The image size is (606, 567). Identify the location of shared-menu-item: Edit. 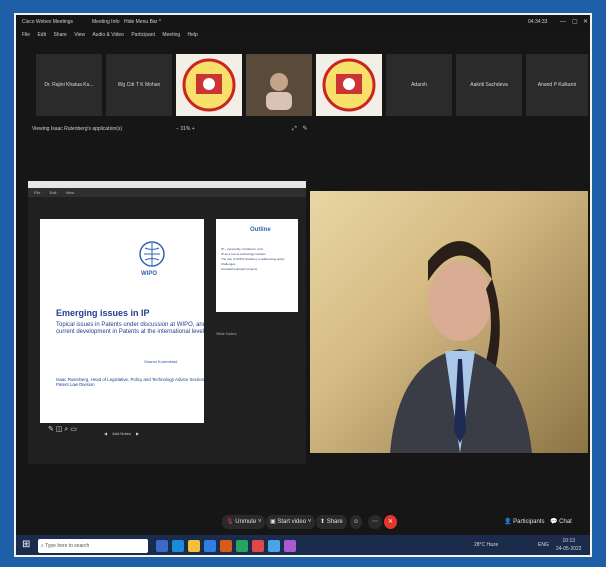
(53, 192).